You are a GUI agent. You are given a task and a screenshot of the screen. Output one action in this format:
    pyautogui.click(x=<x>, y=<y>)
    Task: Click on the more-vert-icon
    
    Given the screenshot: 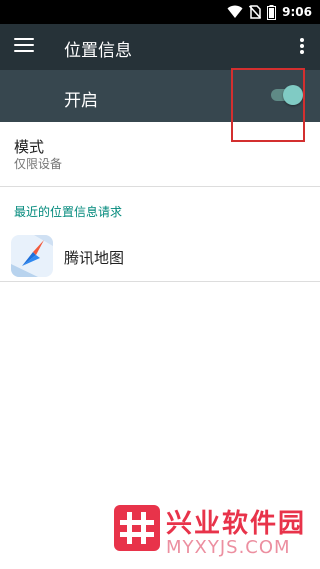 What is the action you would take?
    pyautogui.click(x=302, y=47)
    